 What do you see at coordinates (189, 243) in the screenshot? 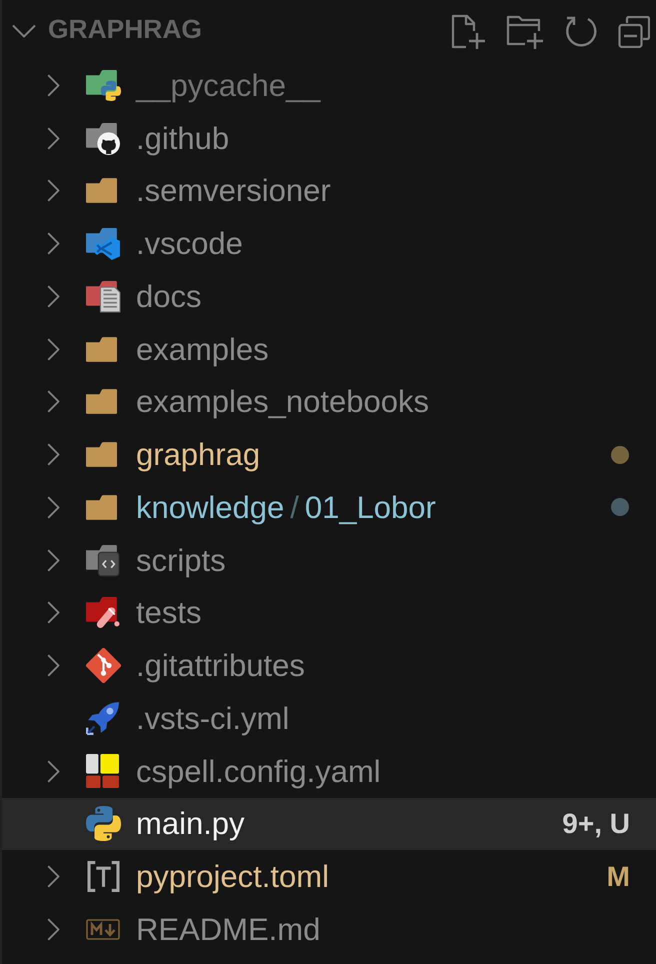
I see `file-name: .vscode` at bounding box center [189, 243].